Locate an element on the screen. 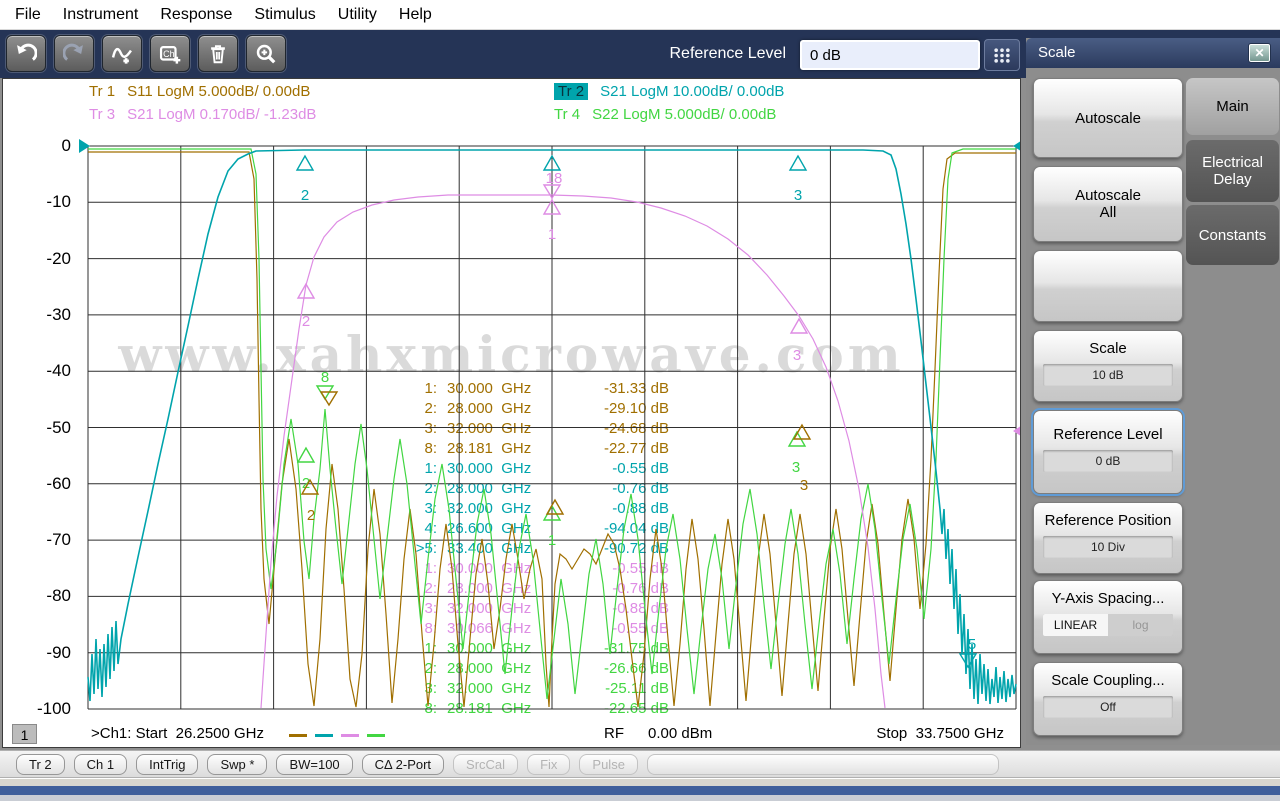 This screenshot has width=1280, height=801. marker-value: -90.72 dB is located at coordinates (636, 548).